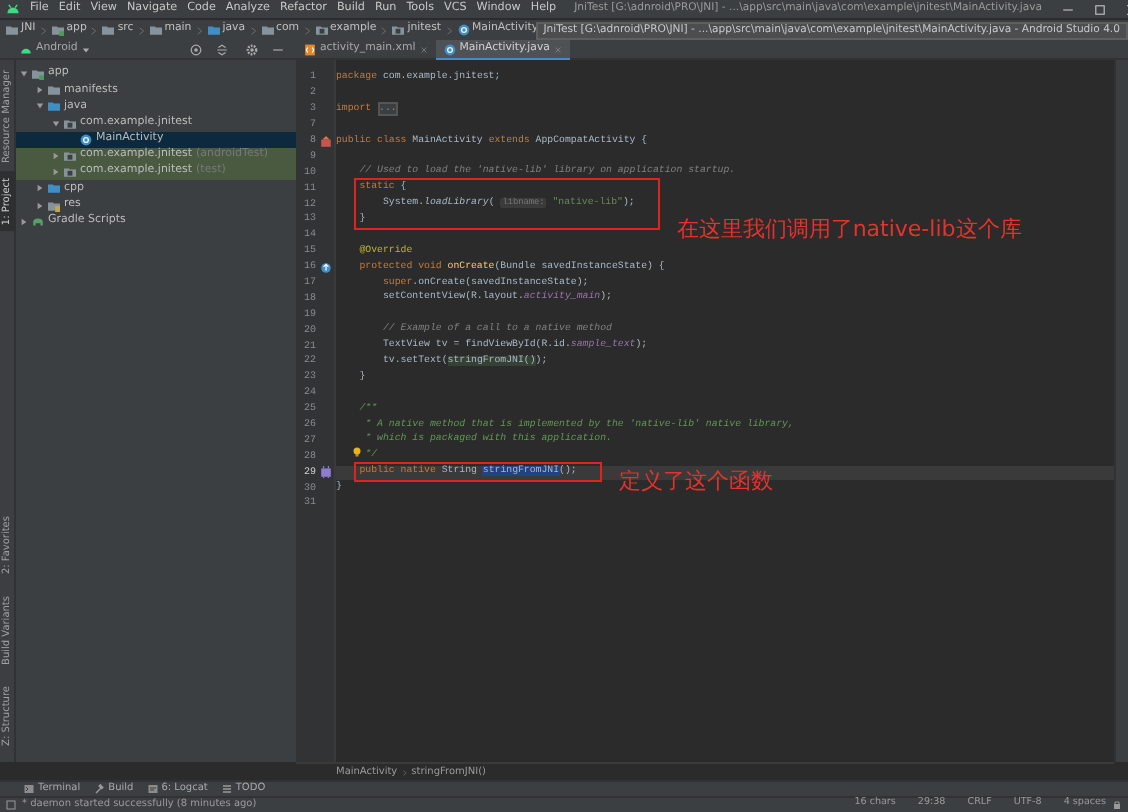 This screenshot has width=1128, height=812. Describe the element at coordinates (325, 267) in the screenshot. I see `override-marker-icon` at that location.